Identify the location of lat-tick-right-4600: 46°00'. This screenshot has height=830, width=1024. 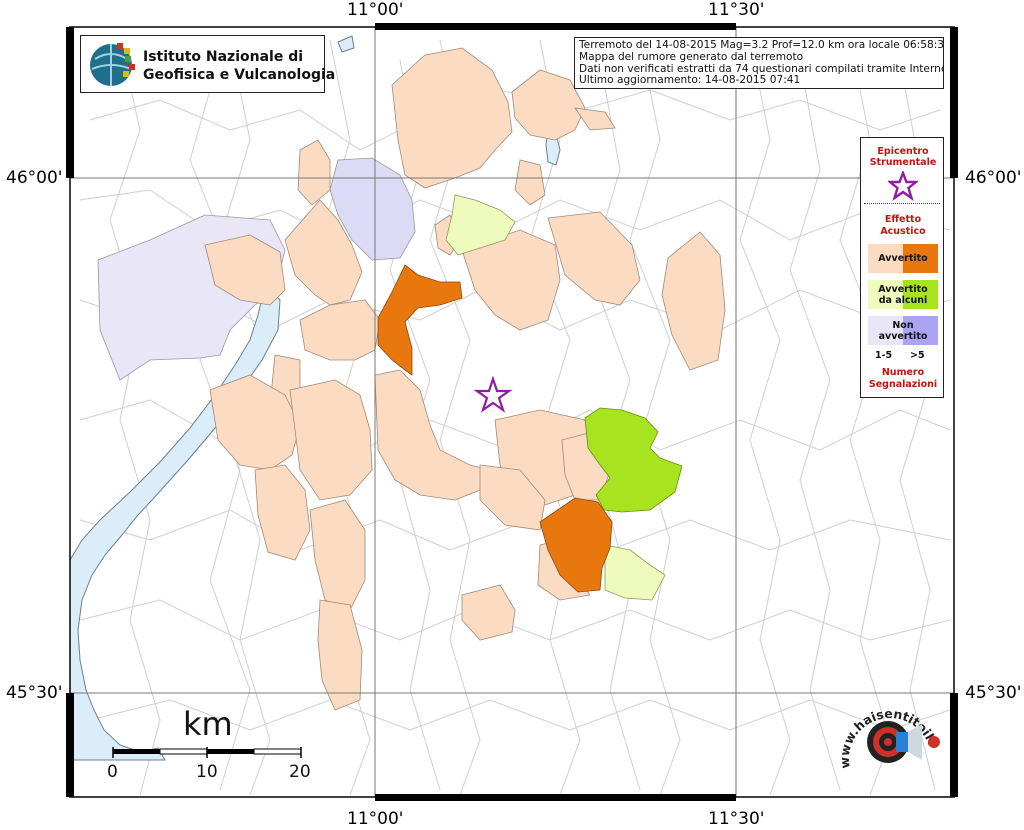
(993, 178).